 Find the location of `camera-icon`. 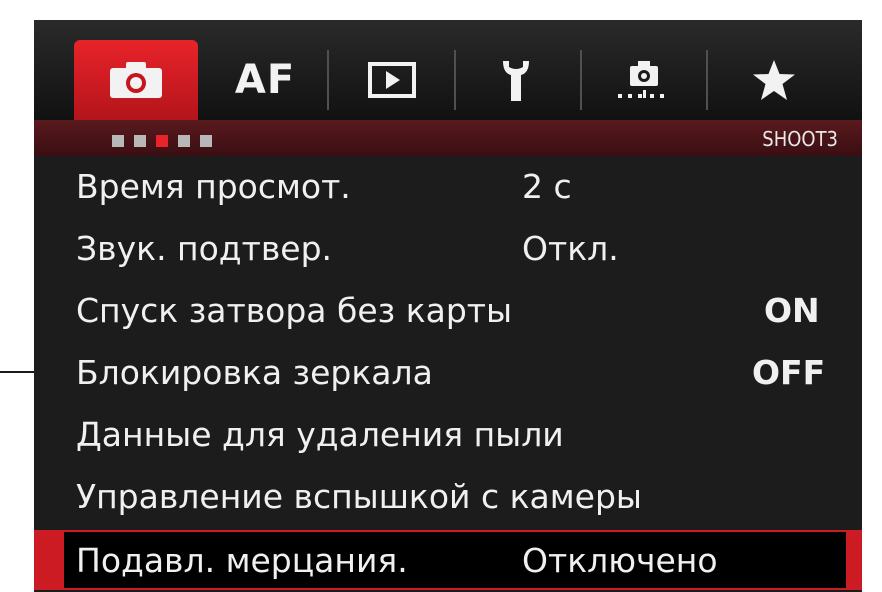

camera-icon is located at coordinates (136, 80).